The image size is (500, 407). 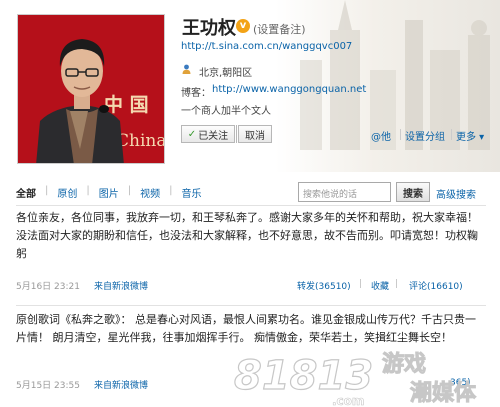 I want to click on profile-bio: 一个商人加半个文人, so click(x=226, y=111).